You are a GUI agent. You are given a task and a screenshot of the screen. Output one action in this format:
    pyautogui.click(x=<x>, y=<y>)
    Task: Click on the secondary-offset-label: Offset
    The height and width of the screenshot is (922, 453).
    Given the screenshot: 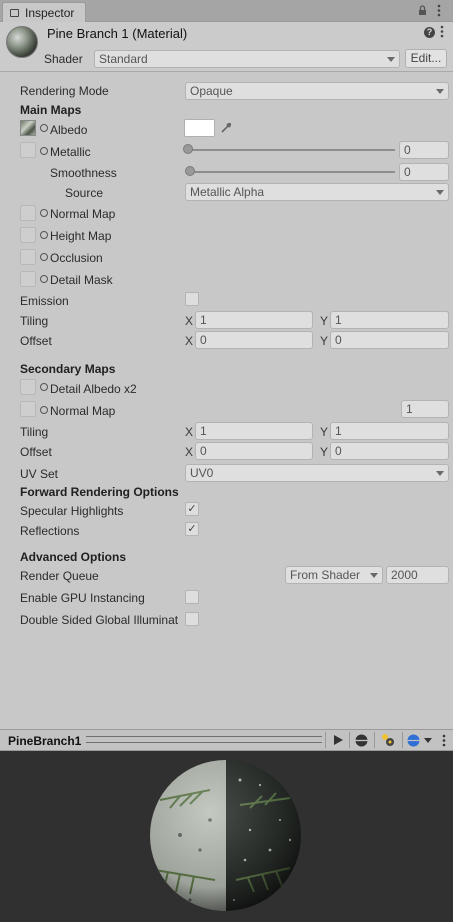 What is the action you would take?
    pyautogui.click(x=36, y=452)
    